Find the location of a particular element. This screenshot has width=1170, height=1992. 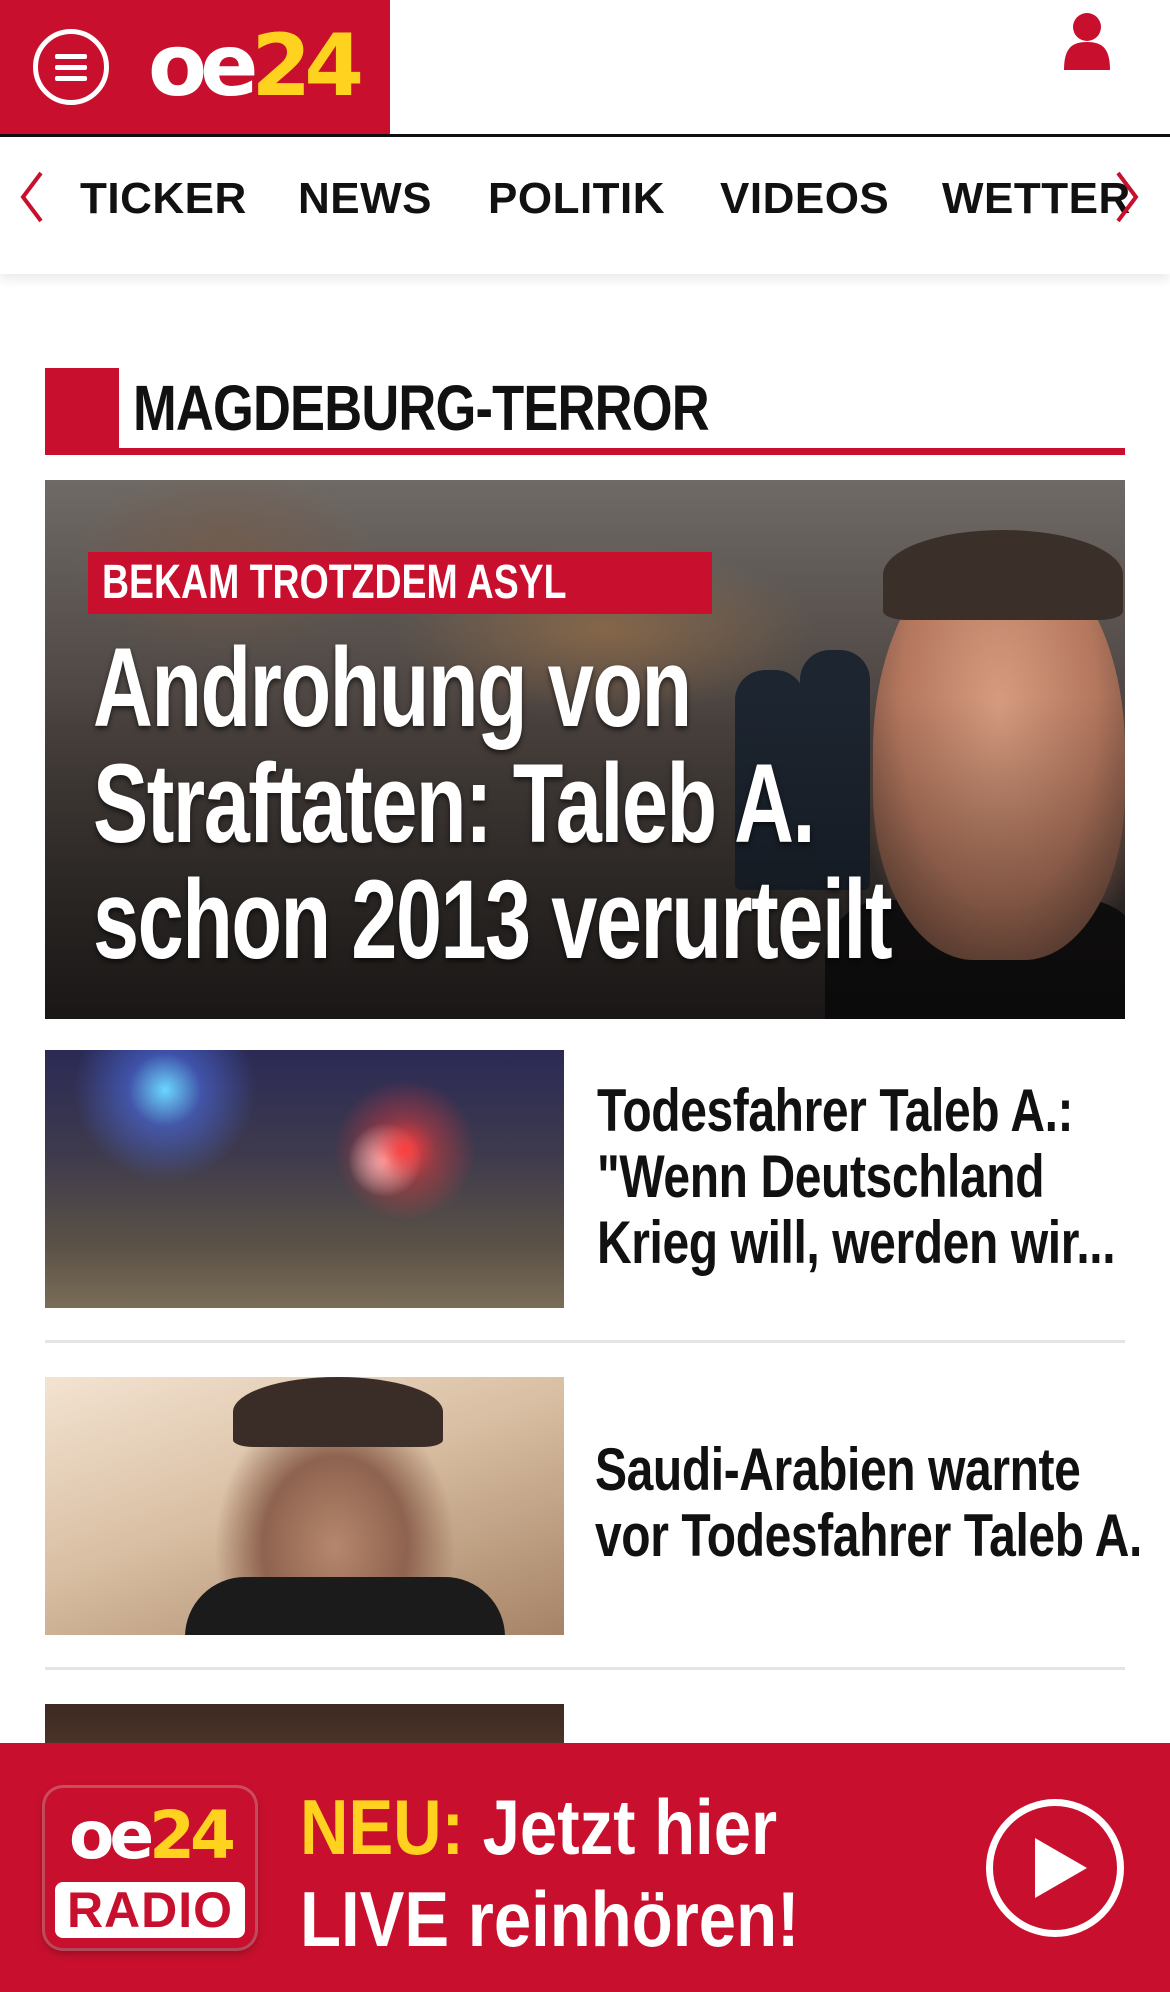

chevron-left-icon is located at coordinates (32, 197).